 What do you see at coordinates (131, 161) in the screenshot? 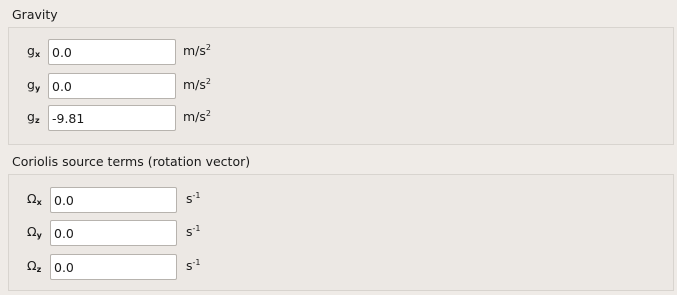
I see `coriolis-section-title: Coriolis source terms (rotation vector)` at bounding box center [131, 161].